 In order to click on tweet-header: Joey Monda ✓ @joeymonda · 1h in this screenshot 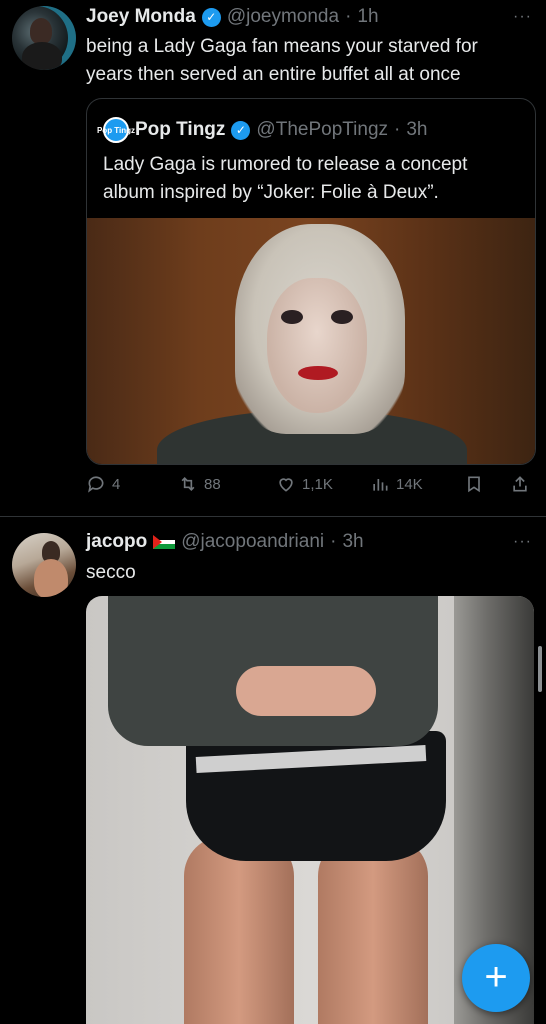, I will do `click(232, 17)`.